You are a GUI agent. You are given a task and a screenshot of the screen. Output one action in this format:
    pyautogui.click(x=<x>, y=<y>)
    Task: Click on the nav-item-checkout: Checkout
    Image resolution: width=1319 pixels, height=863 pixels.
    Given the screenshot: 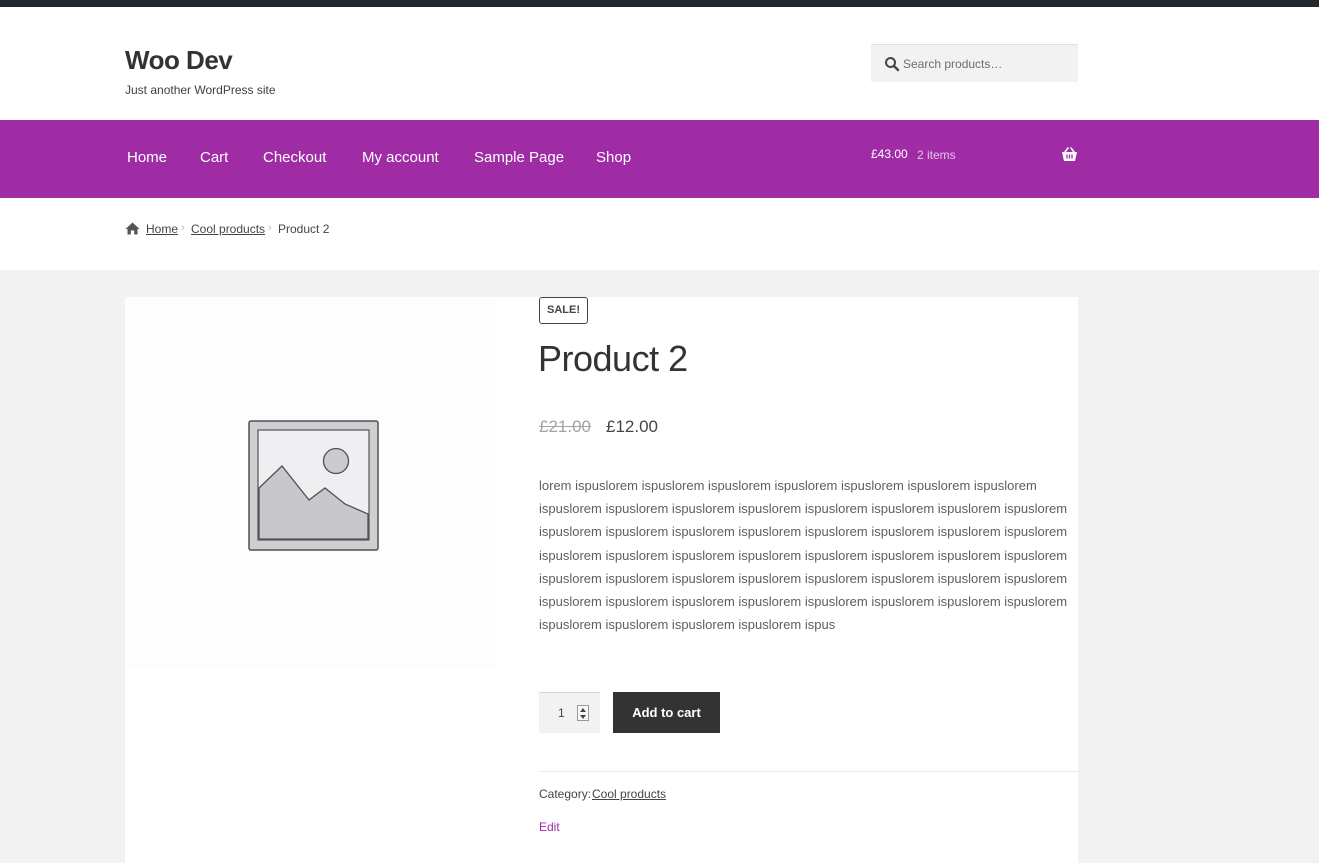 What is the action you would take?
    pyautogui.click(x=294, y=157)
    